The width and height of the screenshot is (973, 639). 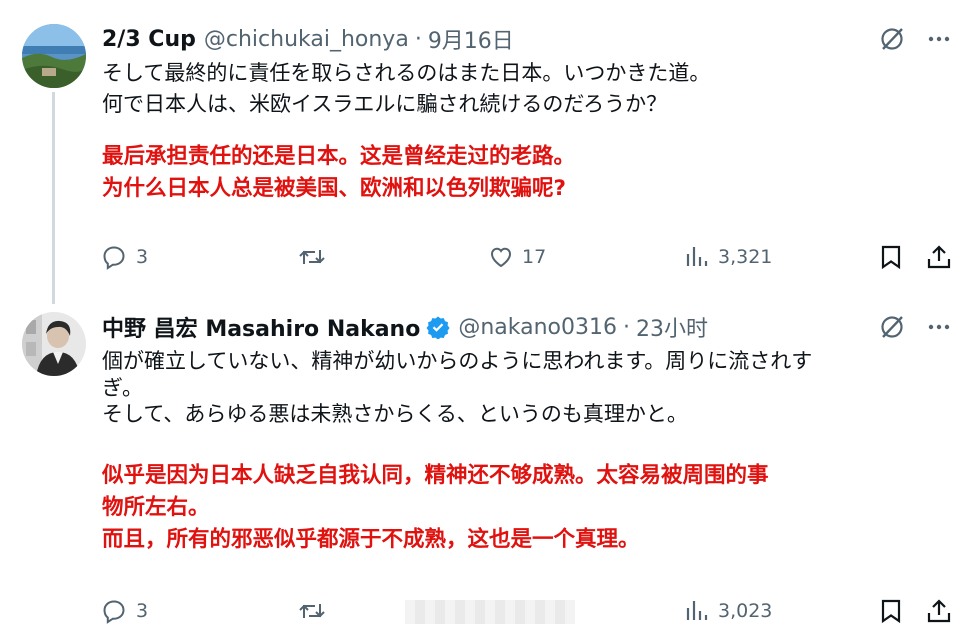 I want to click on tweet-text-line: そして最終的に責任を取らされるのはまた日本。いつかきた道。, so click(x=406, y=73).